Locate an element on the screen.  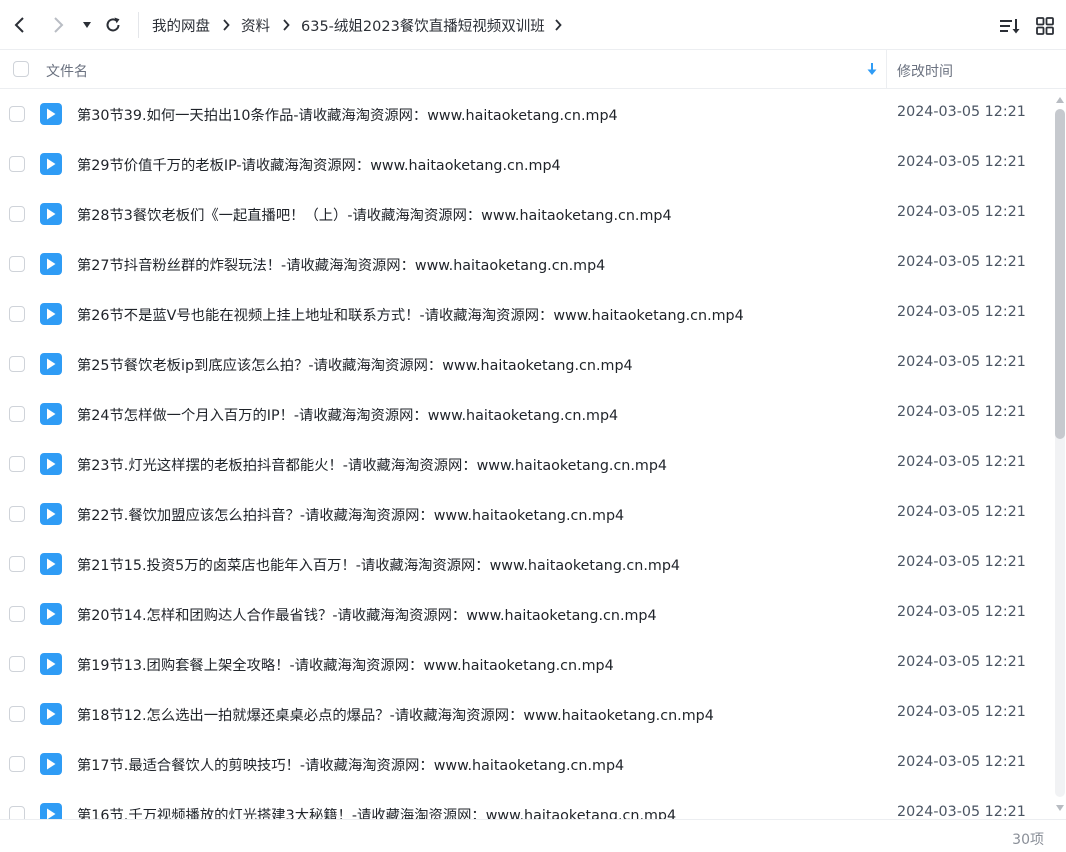
sort-button is located at coordinates (1010, 26).